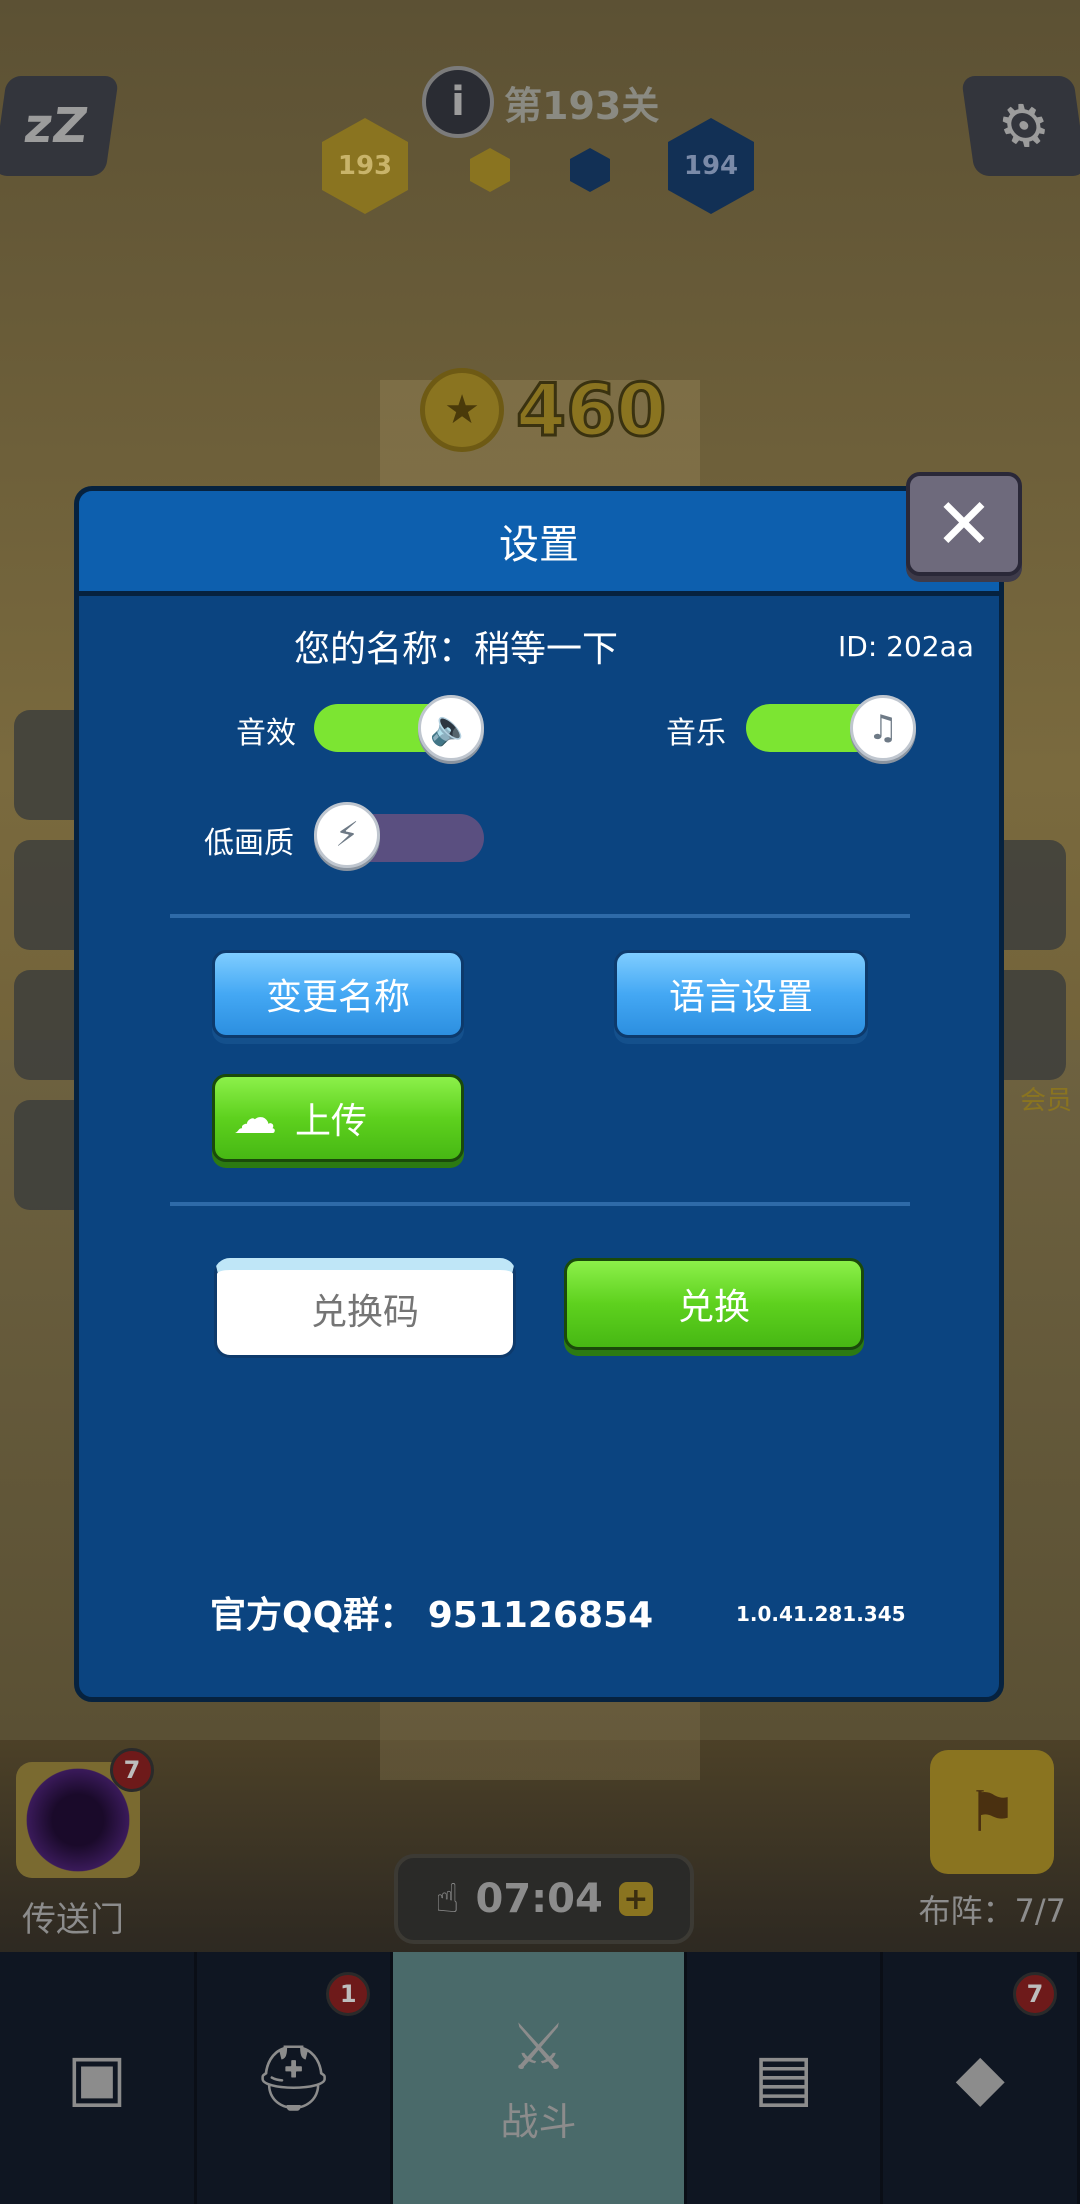 The image size is (1080, 2204). I want to click on dialog-header: 设置, so click(539, 543).